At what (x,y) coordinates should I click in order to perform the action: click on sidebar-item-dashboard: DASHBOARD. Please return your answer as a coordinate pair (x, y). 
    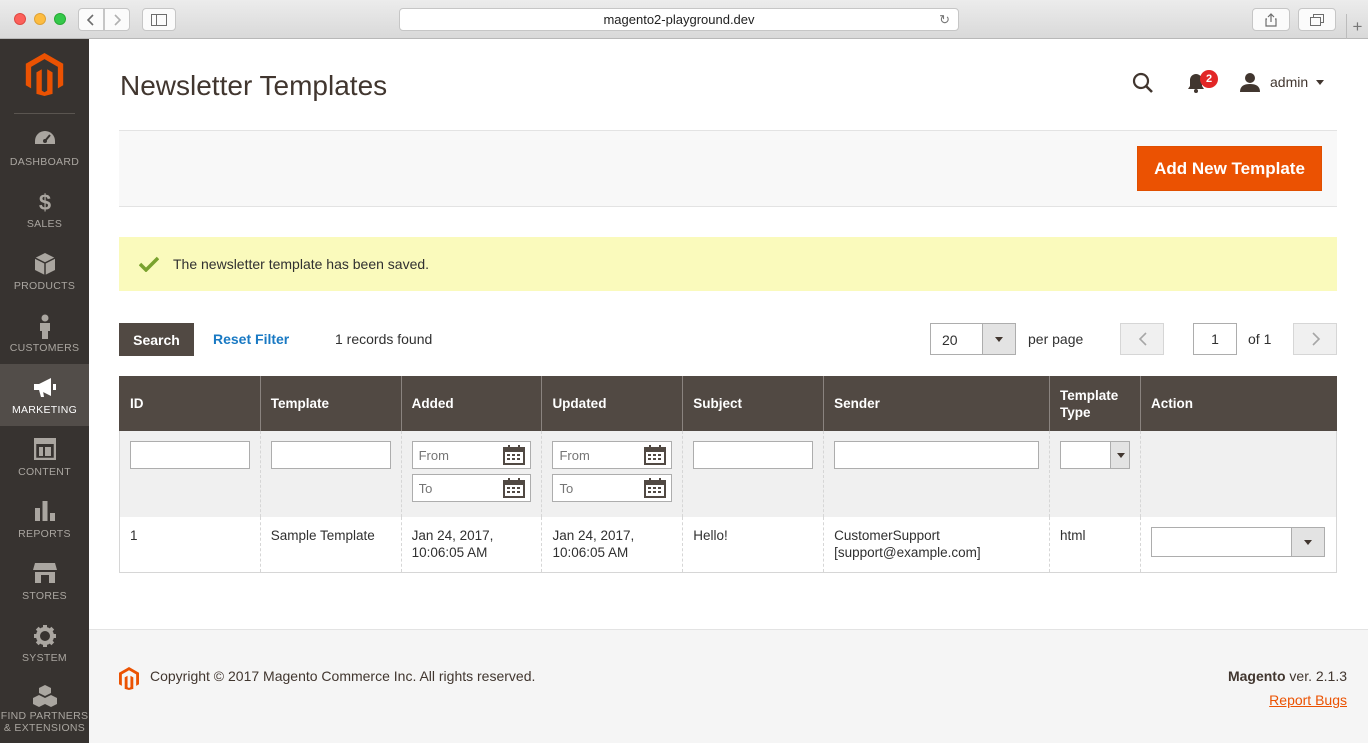
    Looking at the image, I should click on (44, 147).